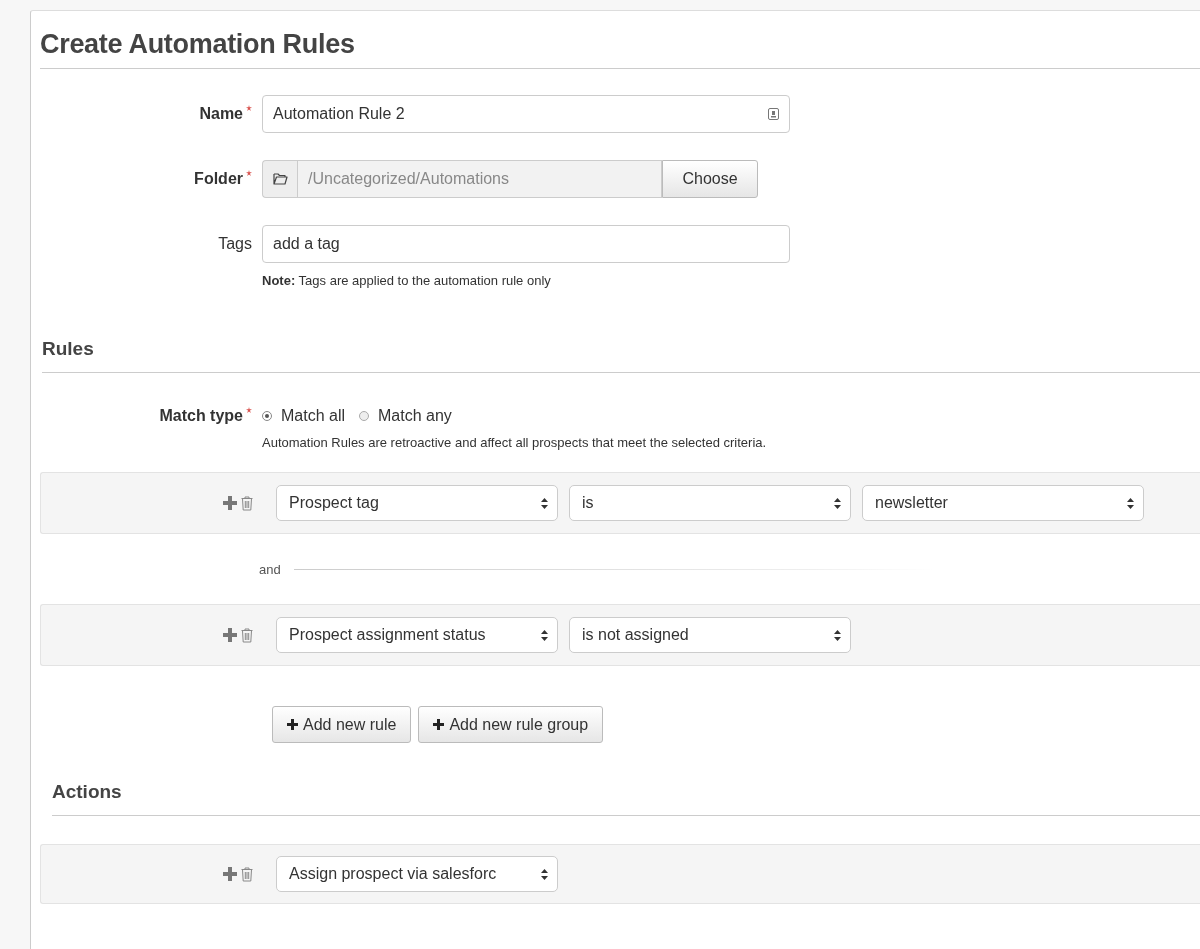 The image size is (1200, 949). Describe the element at coordinates (304, 416) in the screenshot. I see `match-radio: Match all` at that location.